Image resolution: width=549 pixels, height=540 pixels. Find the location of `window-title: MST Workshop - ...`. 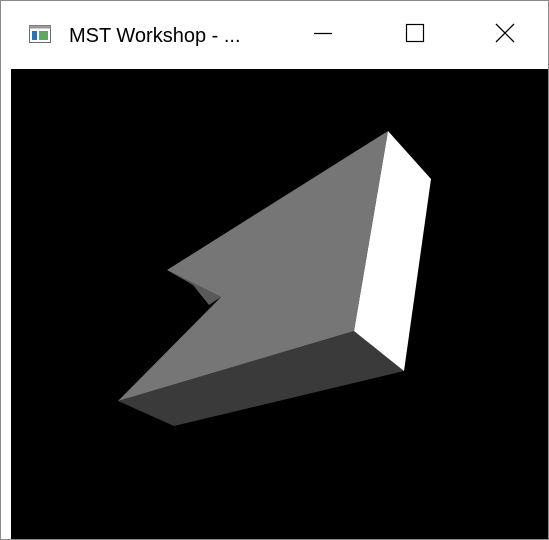

window-title: MST Workshop - ... is located at coordinates (155, 36).